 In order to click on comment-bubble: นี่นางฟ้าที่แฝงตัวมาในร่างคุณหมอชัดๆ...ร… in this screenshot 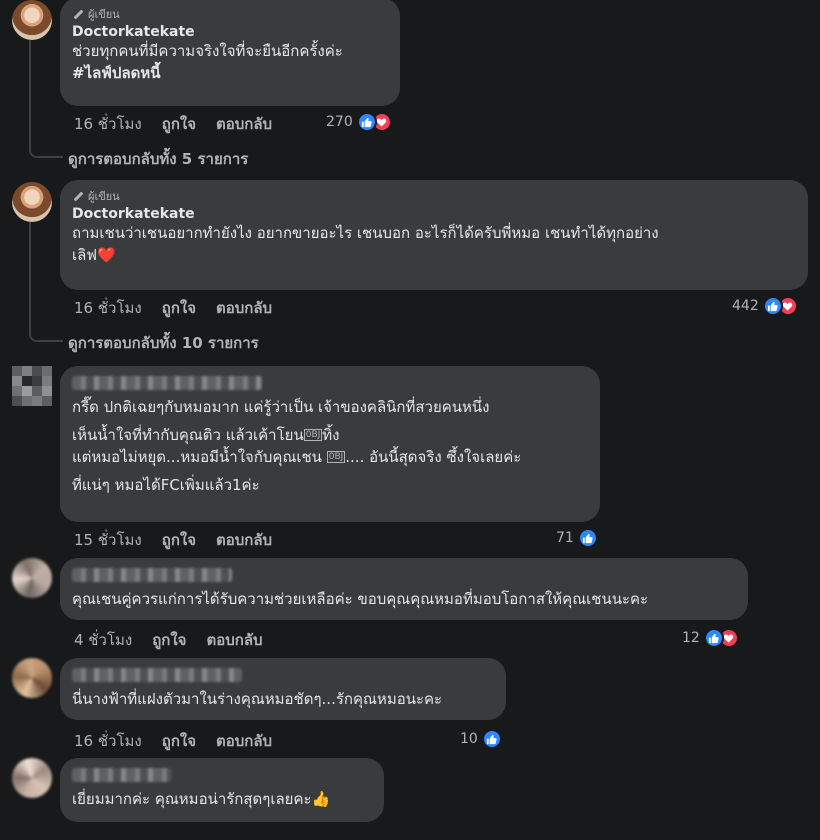, I will do `click(283, 689)`.